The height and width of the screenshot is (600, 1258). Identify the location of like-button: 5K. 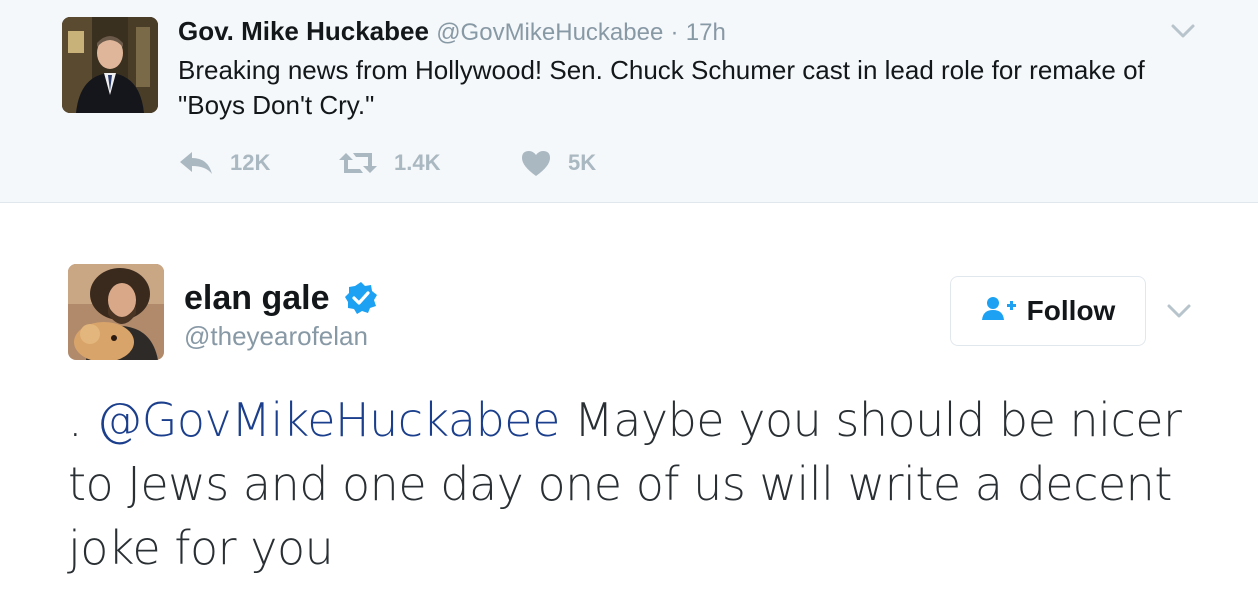
(558, 163).